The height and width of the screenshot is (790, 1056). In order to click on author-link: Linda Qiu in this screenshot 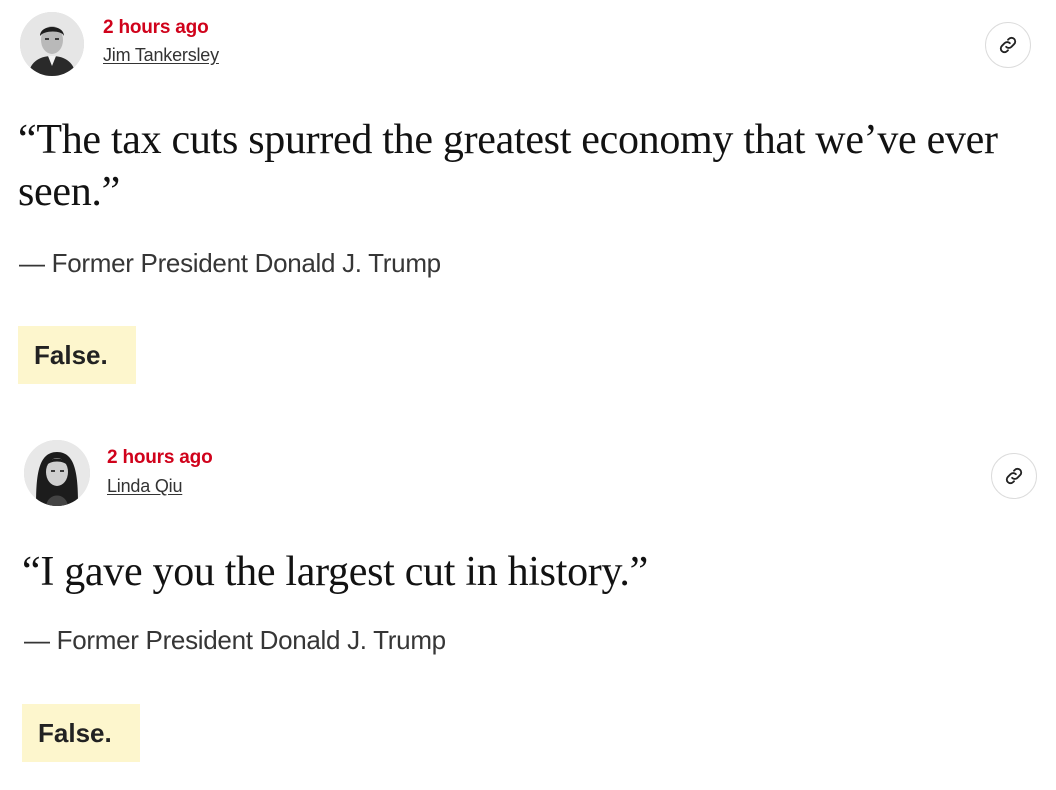, I will do `click(144, 486)`.